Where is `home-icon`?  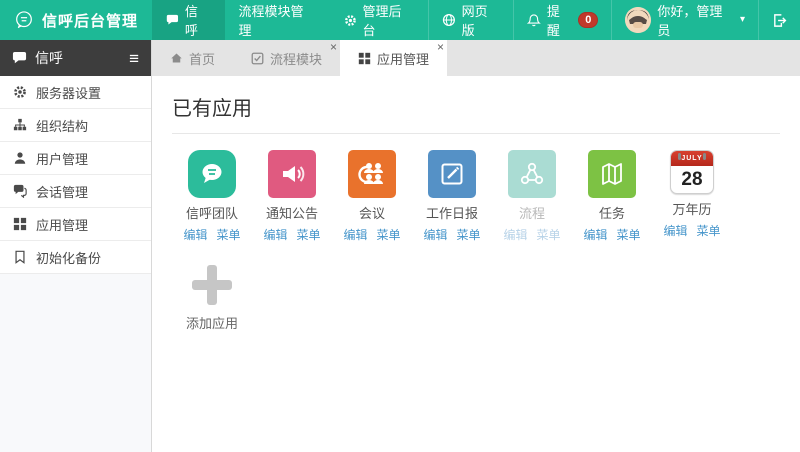
home-icon is located at coordinates (176, 58).